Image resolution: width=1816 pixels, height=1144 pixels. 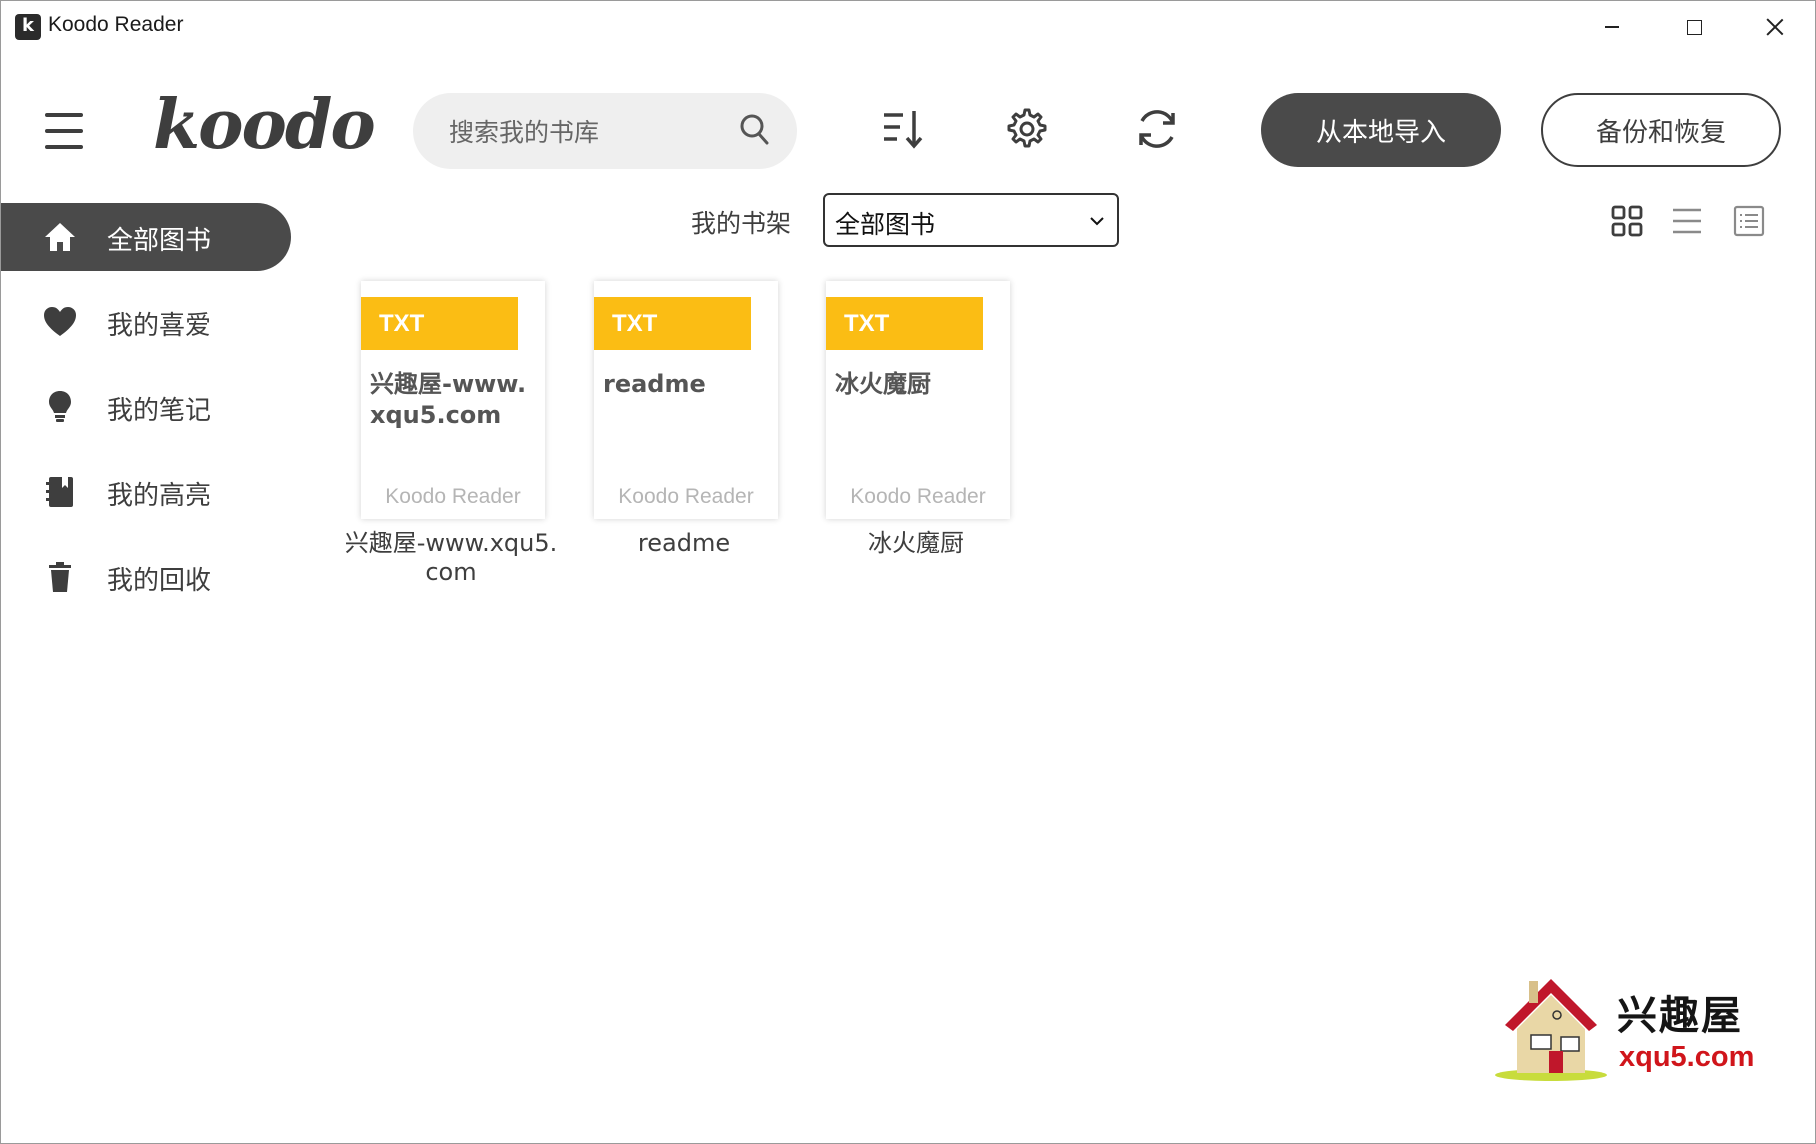 I want to click on book-card: TXT 兴趣屋-www.xqu5.com Koodo Reader, so click(x=453, y=400).